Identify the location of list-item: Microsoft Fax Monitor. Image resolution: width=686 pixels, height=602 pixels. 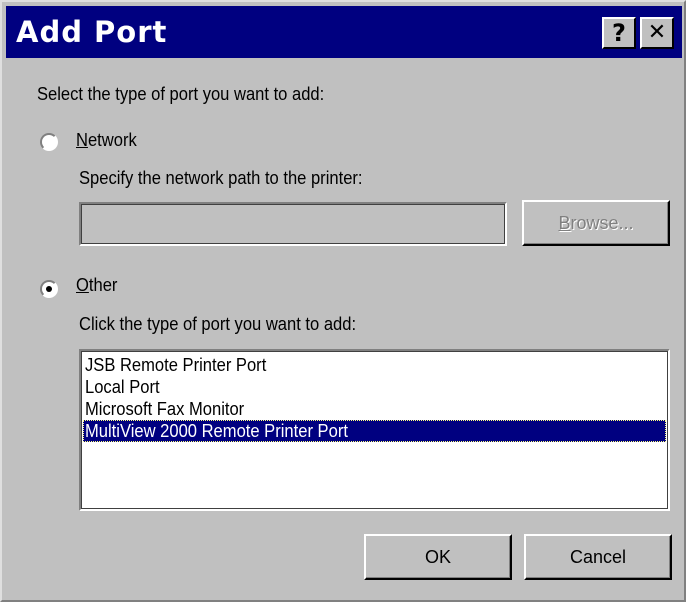
(374, 409).